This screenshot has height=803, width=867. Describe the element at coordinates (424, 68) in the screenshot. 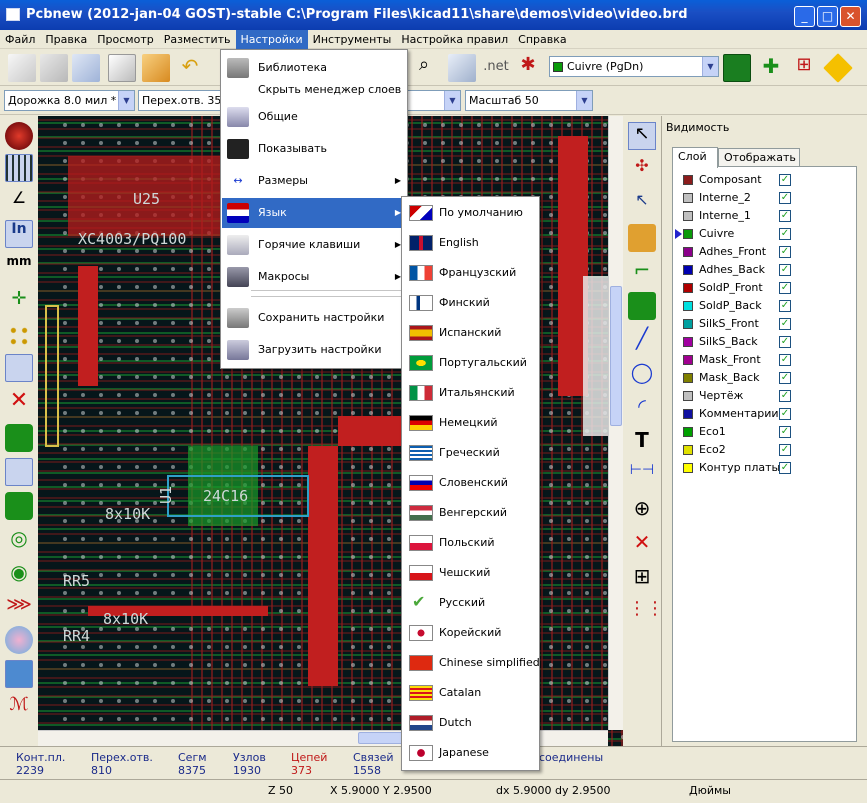

I see `find-icon: ⌕` at that location.